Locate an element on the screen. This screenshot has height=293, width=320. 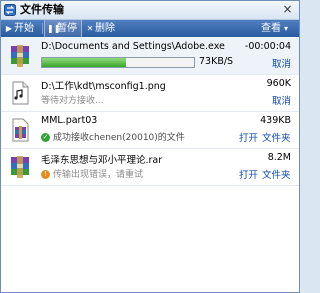
chevron-down-icon: ▾ is located at coordinates (285, 28).